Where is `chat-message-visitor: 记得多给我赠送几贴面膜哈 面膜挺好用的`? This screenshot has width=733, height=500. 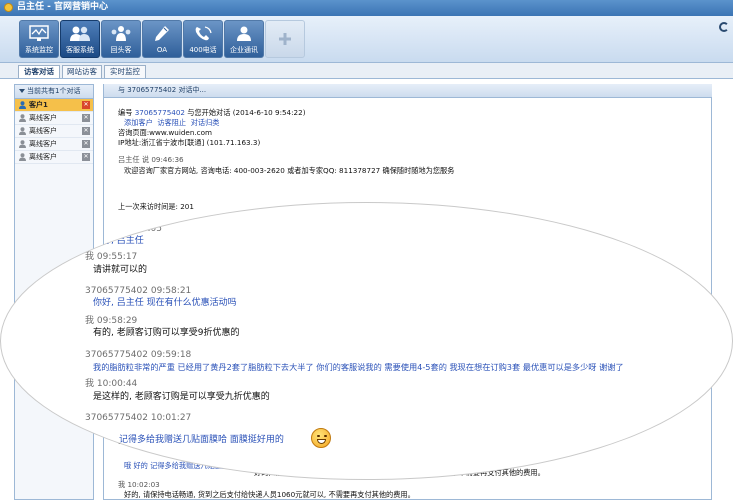 chat-message-visitor: 记得多给我赠送几贴面膜哈 面膜挺好用的 is located at coordinates (201, 440).